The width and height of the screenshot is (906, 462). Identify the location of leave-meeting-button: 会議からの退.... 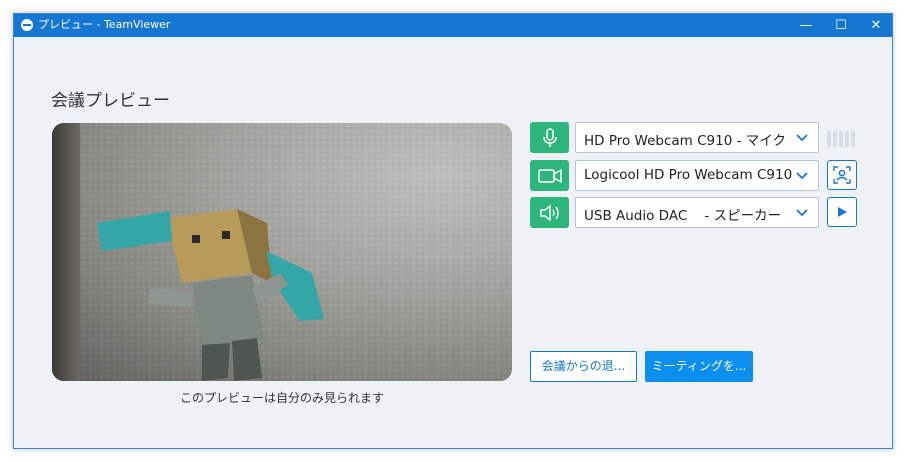
(583, 366).